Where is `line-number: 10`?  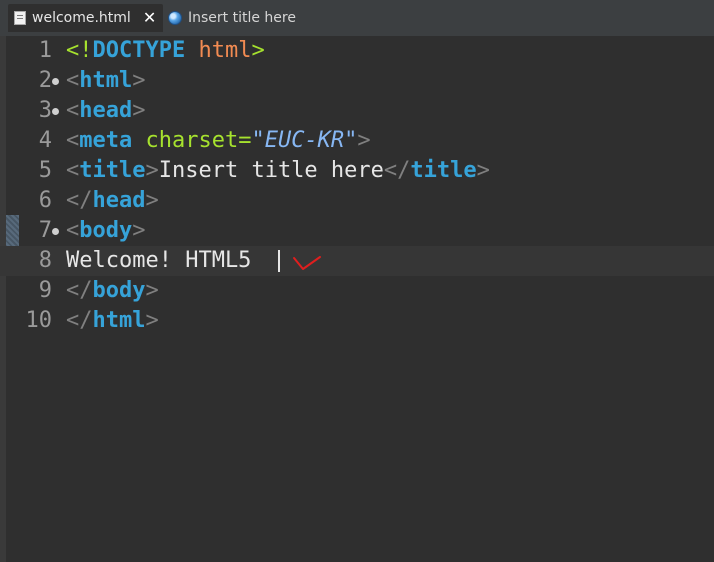 line-number: 10 is located at coordinates (39, 320).